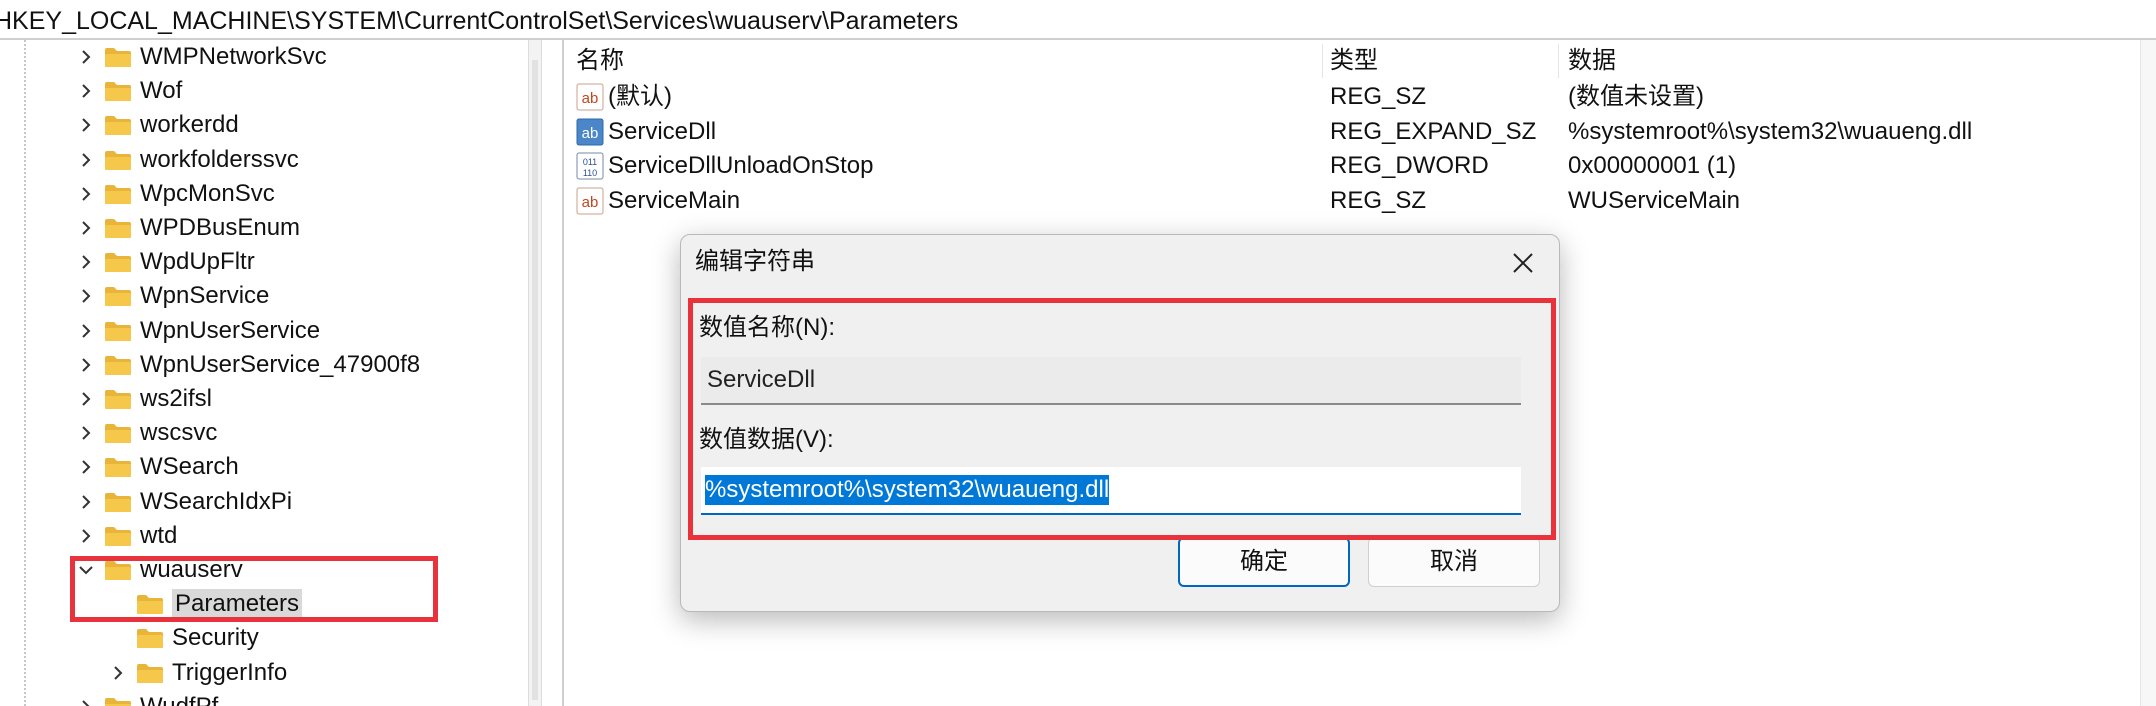 The width and height of the screenshot is (2156, 706). I want to click on tree-item: workerdd, so click(266, 125).